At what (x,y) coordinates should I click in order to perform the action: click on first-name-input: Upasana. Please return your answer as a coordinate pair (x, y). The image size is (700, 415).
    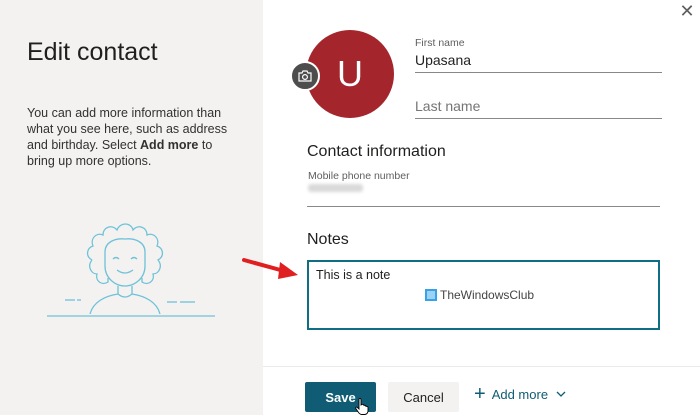
    Looking at the image, I should click on (443, 60).